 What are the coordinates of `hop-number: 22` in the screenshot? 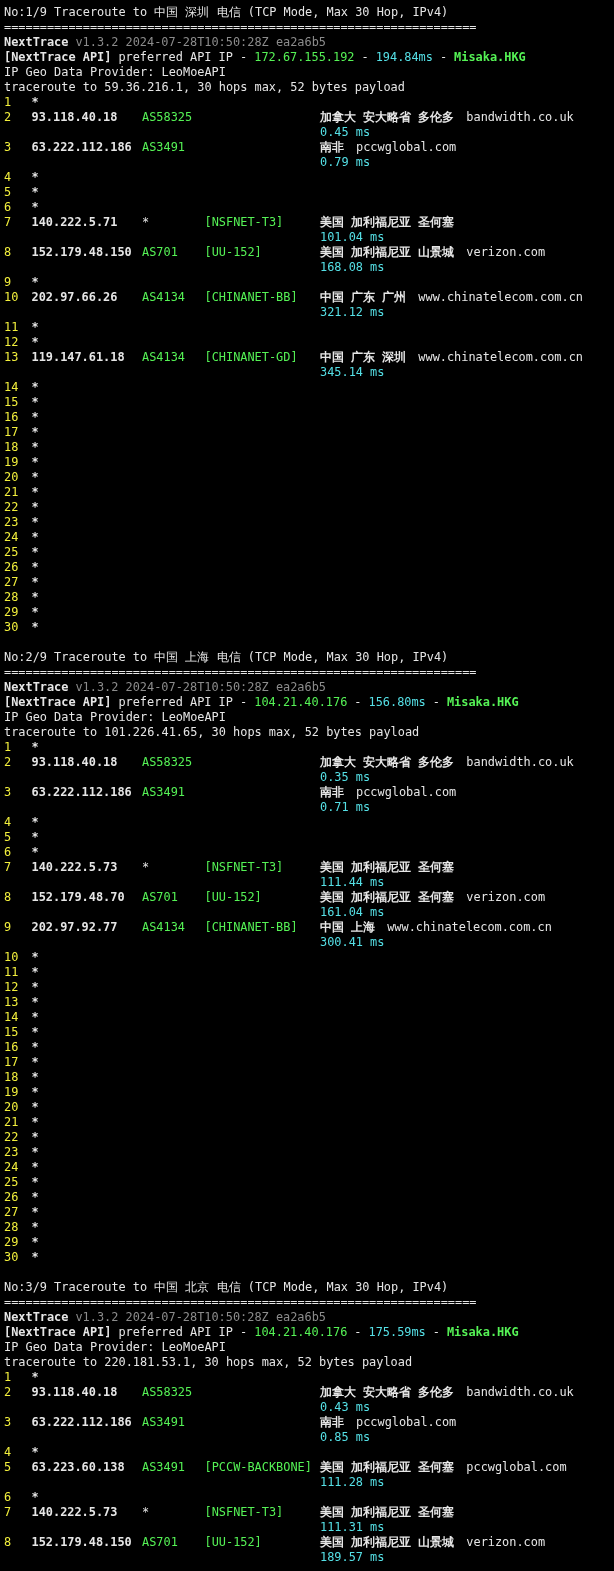 It's located at (12, 507).